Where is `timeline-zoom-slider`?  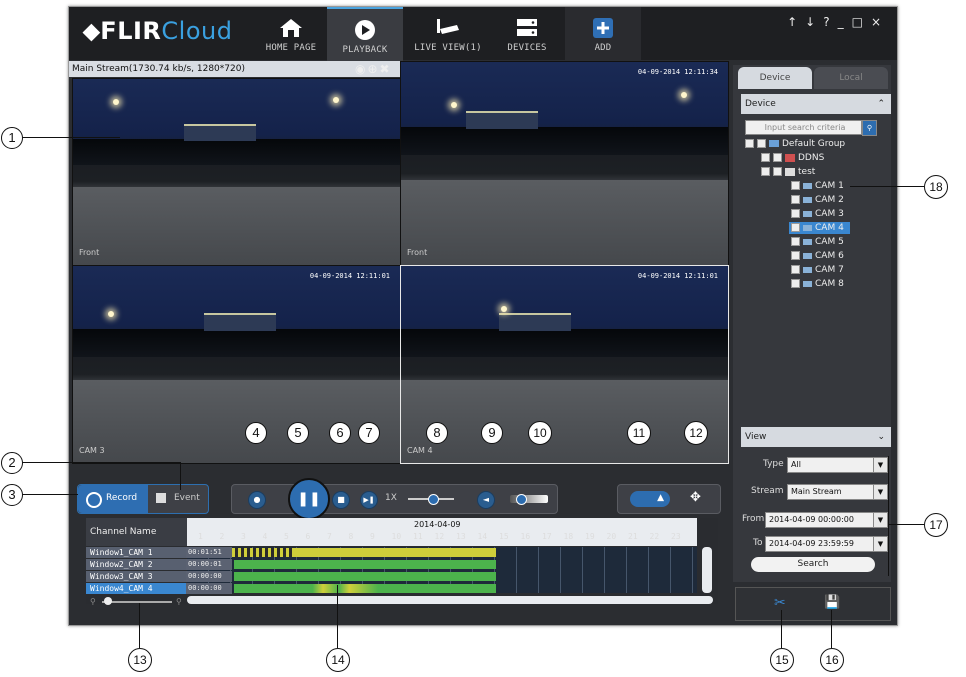
timeline-zoom-slider is located at coordinates (137, 602).